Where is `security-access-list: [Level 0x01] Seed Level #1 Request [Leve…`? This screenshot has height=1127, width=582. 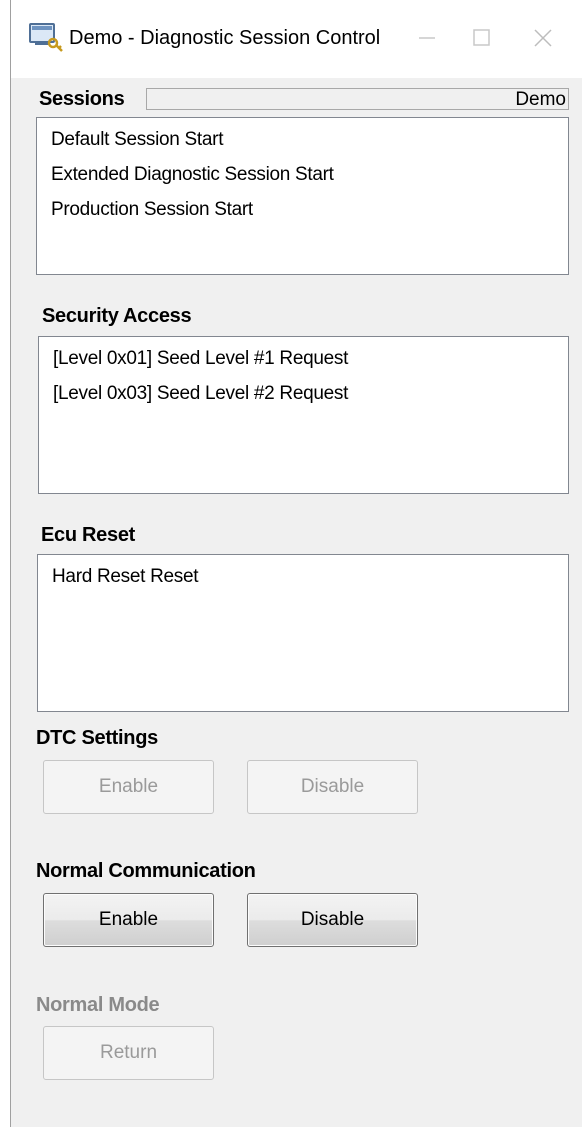
security-access-list: [Level 0x01] Seed Level #1 Request [Leve… is located at coordinates (303, 415).